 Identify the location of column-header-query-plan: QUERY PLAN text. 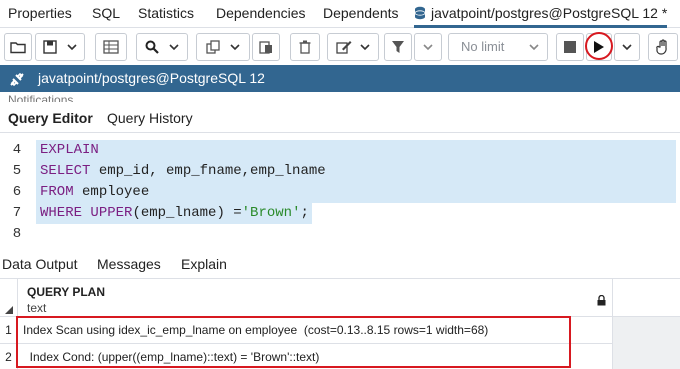
(315, 298).